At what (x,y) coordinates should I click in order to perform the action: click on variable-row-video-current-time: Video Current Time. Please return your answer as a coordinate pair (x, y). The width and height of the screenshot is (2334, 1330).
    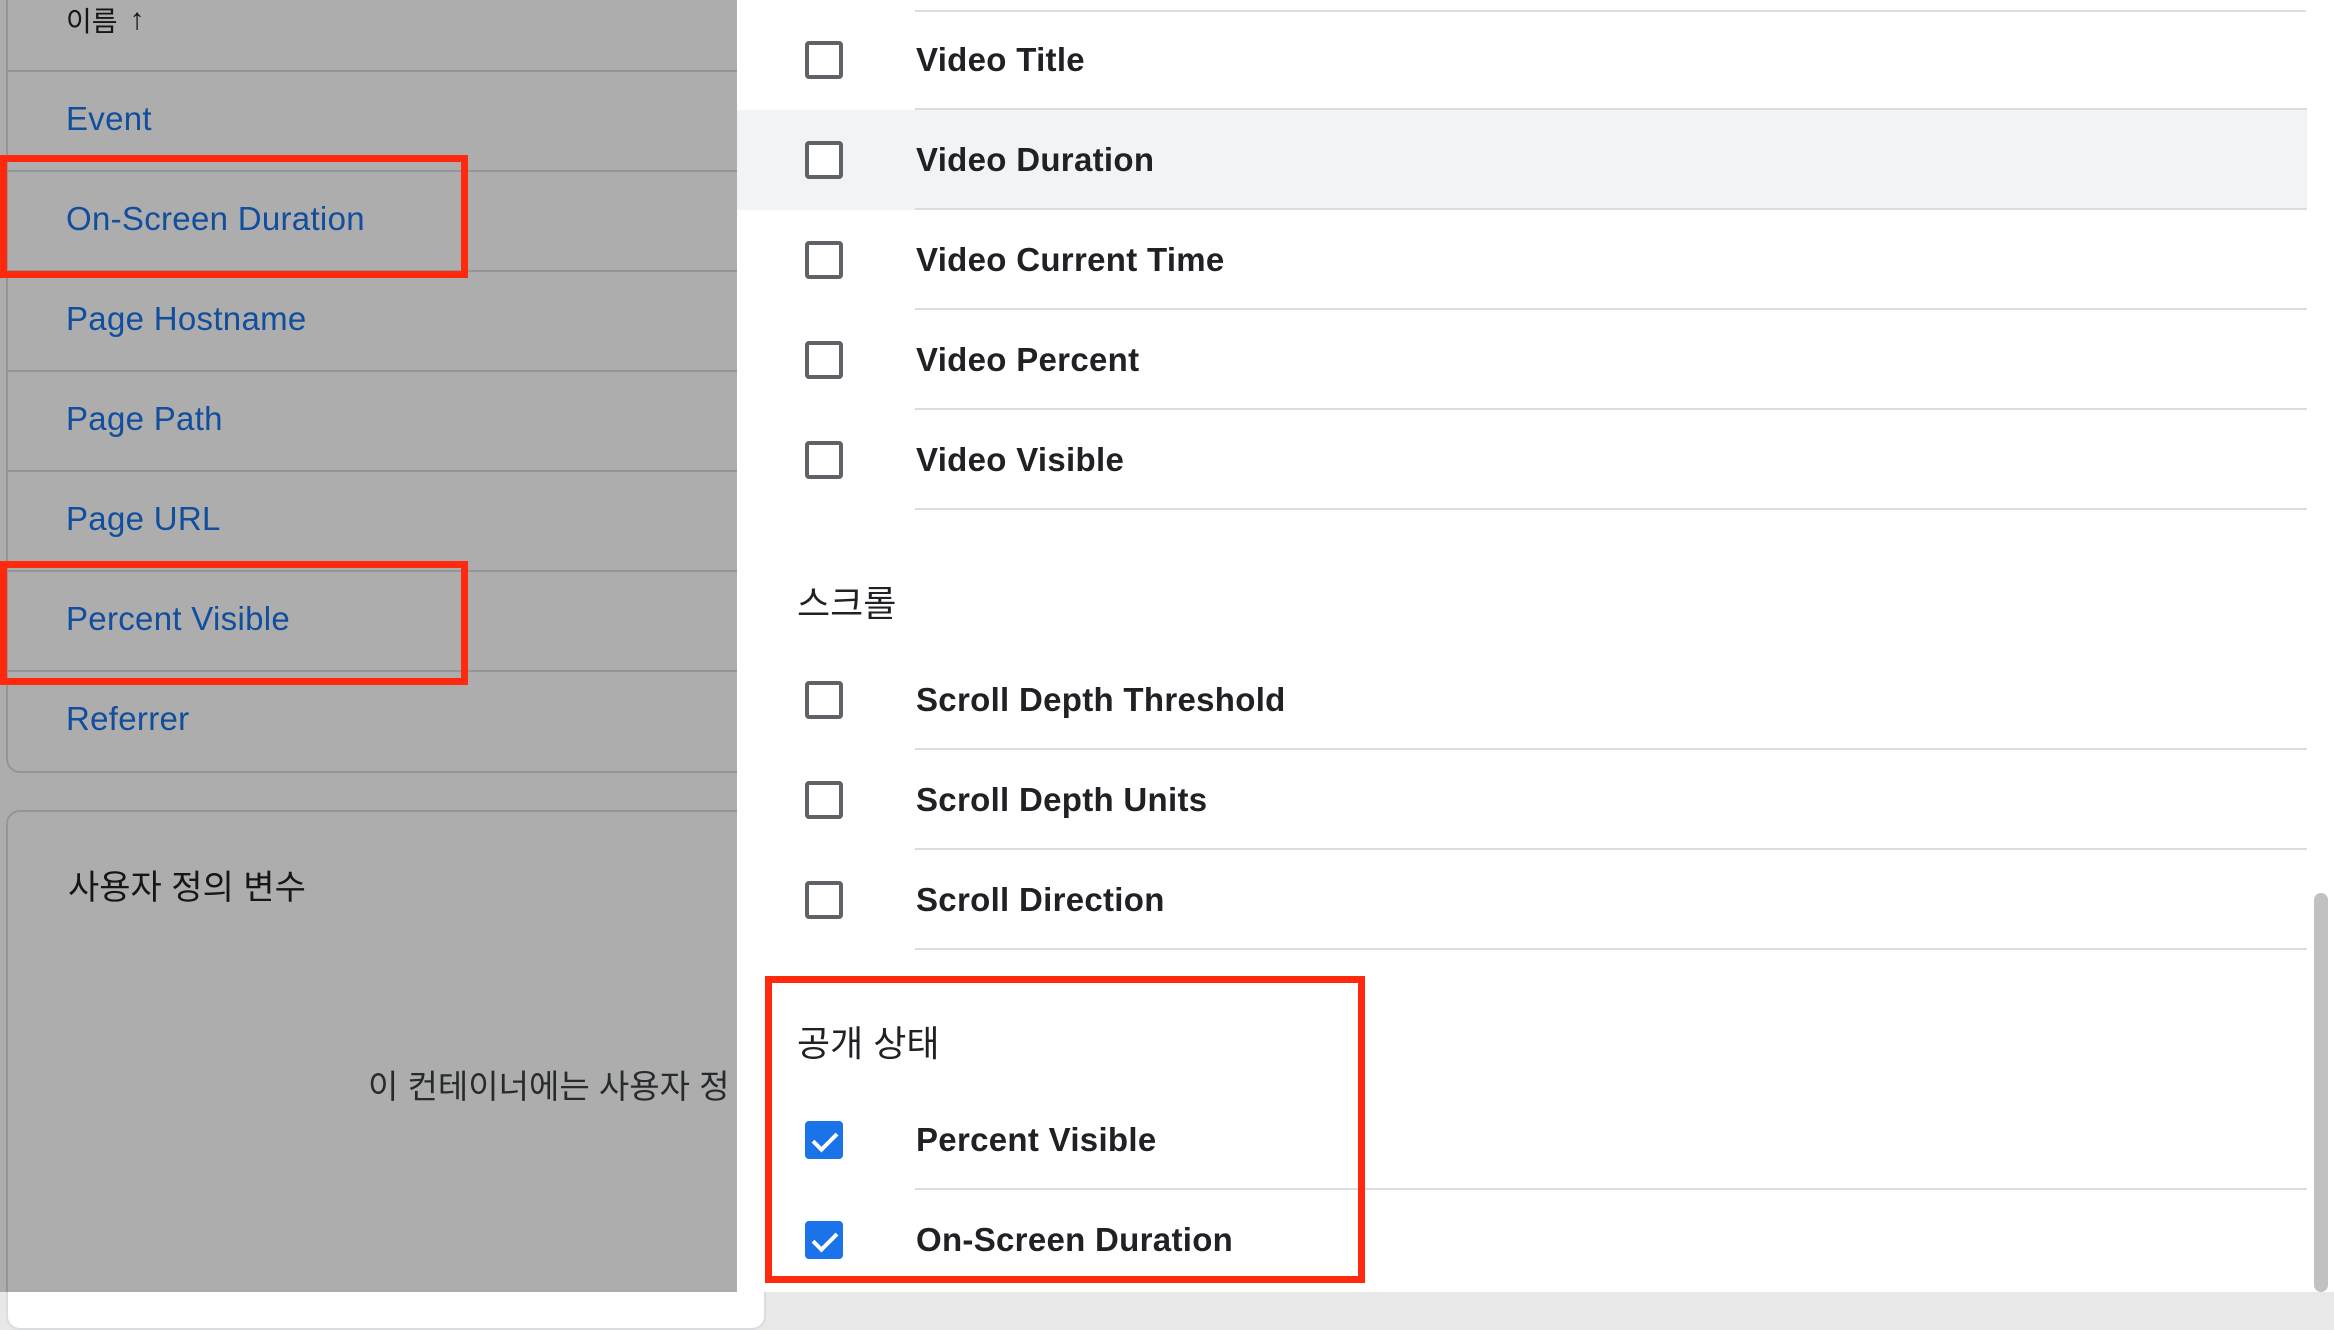
    Looking at the image, I should click on (1522, 260).